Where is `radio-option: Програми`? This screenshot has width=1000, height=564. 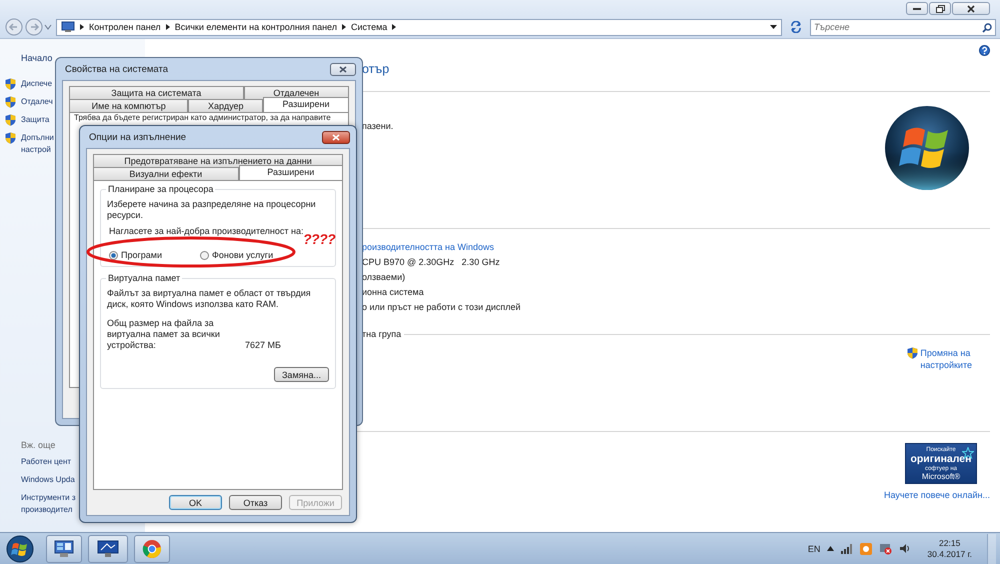
radio-option: Програми is located at coordinates (135, 255).